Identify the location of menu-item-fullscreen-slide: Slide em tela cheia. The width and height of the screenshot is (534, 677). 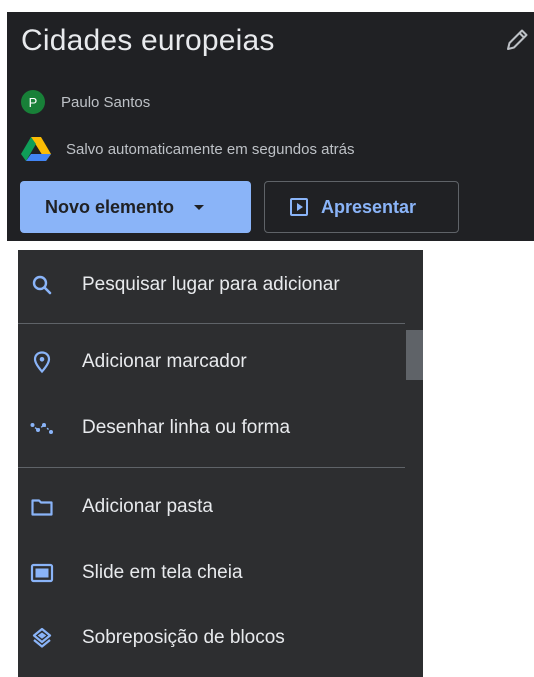
(211, 573).